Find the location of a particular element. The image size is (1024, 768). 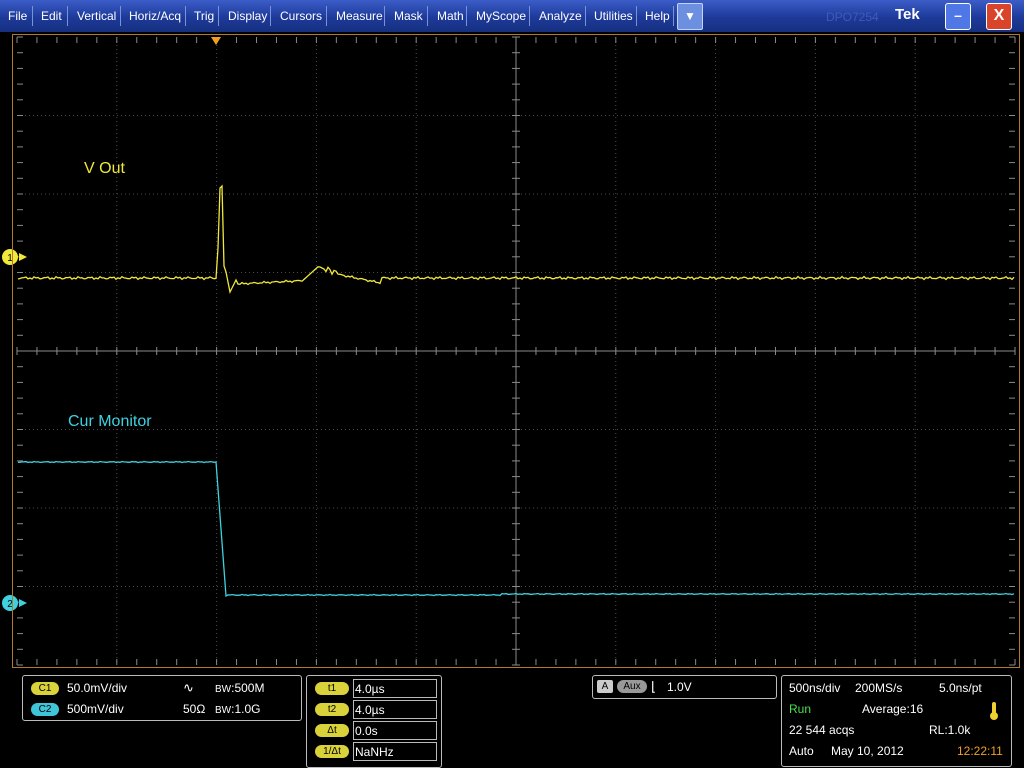

dc-coupling-icon: ∿ is located at coordinates (188, 687).